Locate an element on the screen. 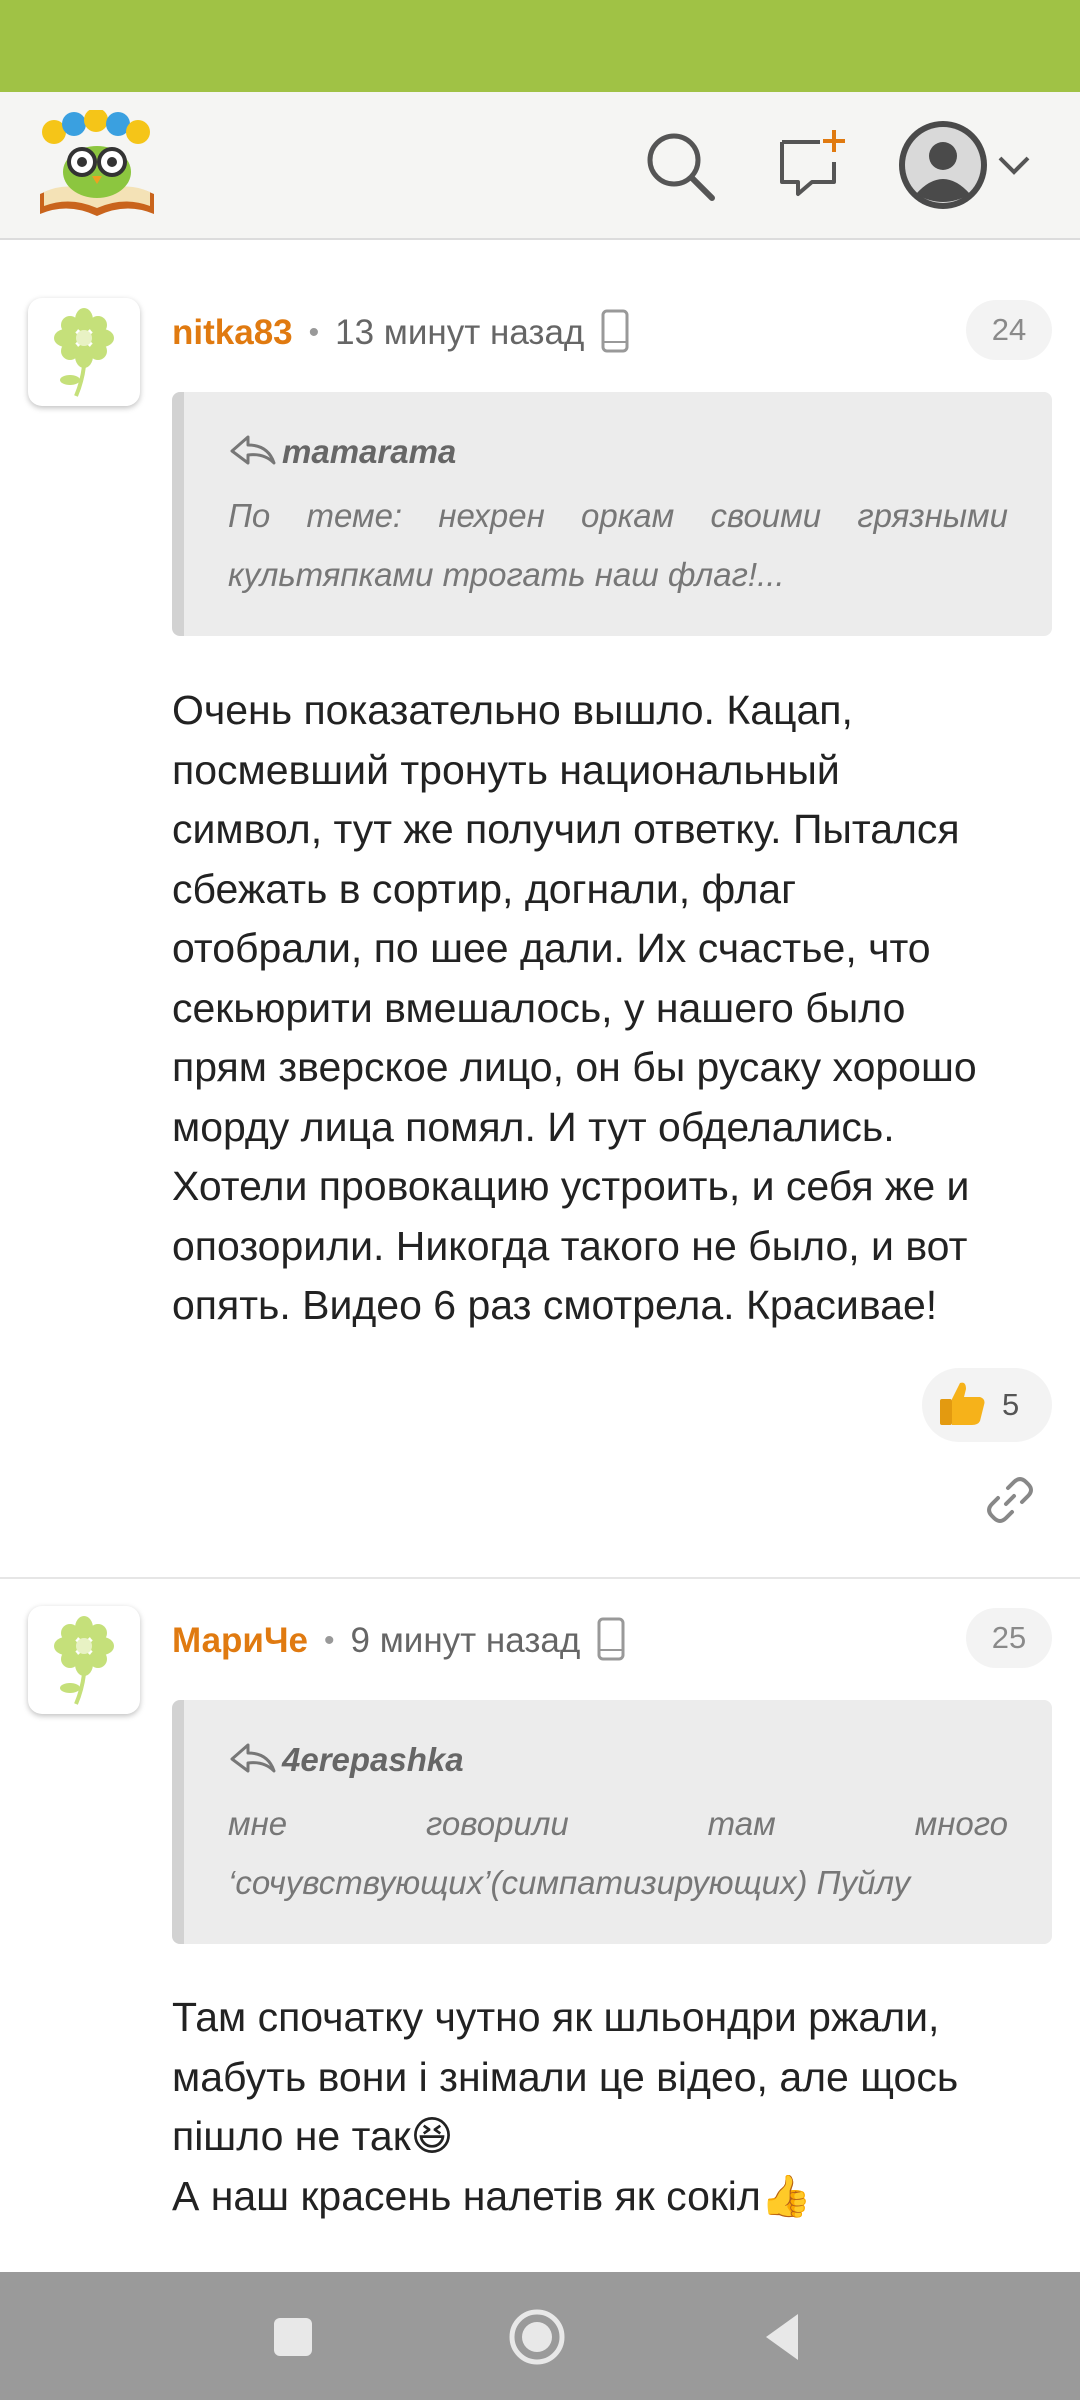 This screenshot has height=2400, width=1080. chevron-down-icon is located at coordinates (1014, 166).